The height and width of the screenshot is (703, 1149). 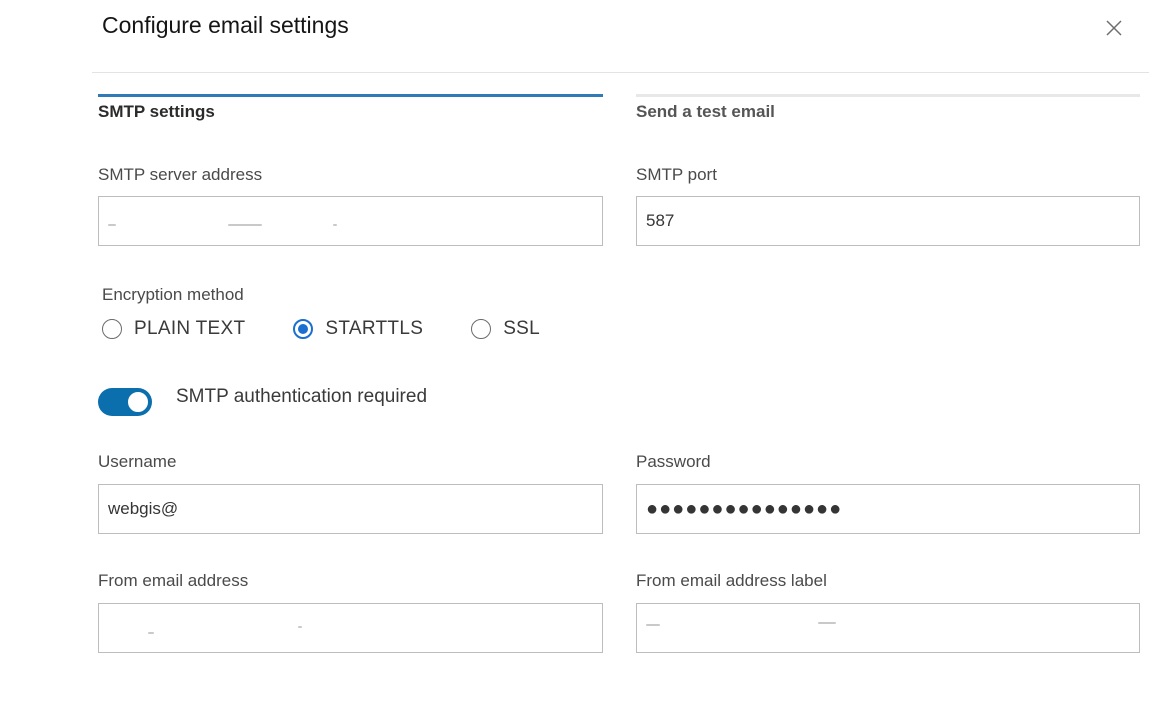 I want to click on smtp-server-label: SMTP server address, so click(x=180, y=174).